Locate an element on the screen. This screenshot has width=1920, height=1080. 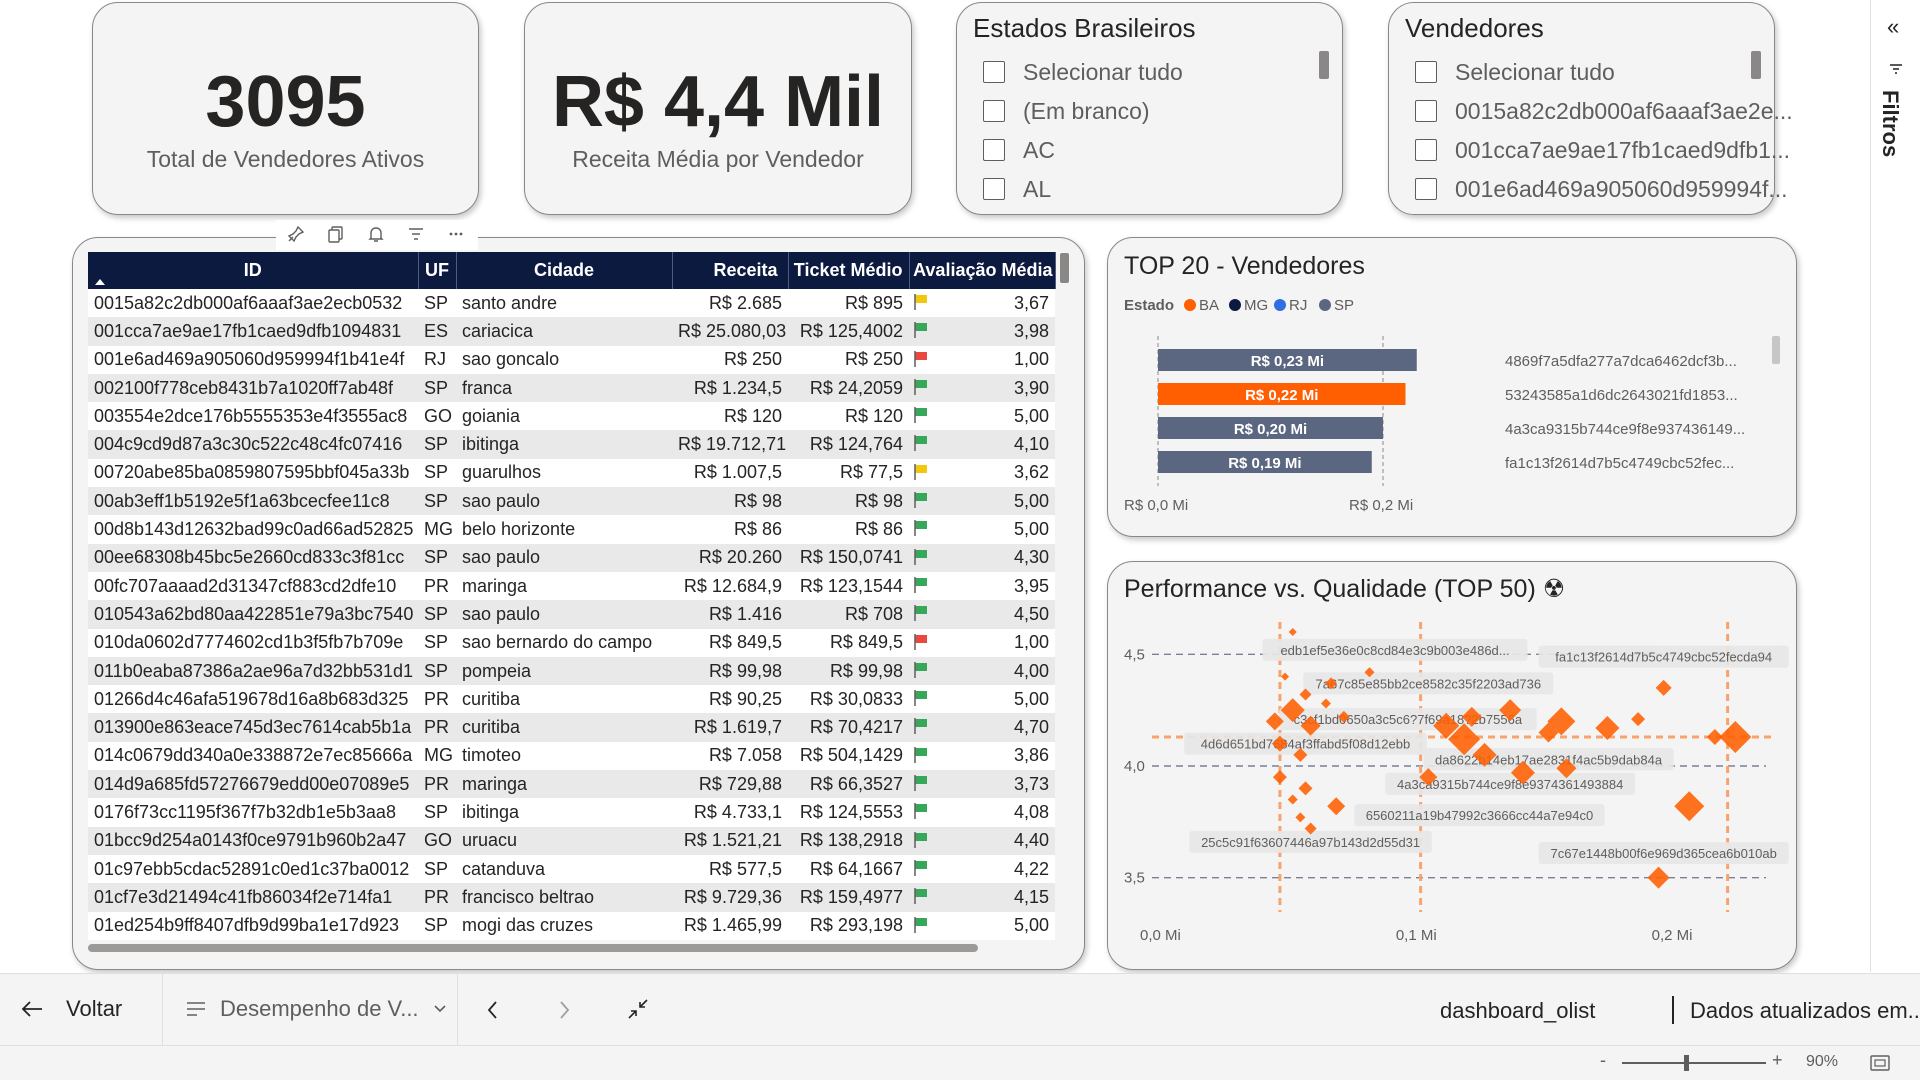
column-header-receita: Receita is located at coordinates (730, 270).